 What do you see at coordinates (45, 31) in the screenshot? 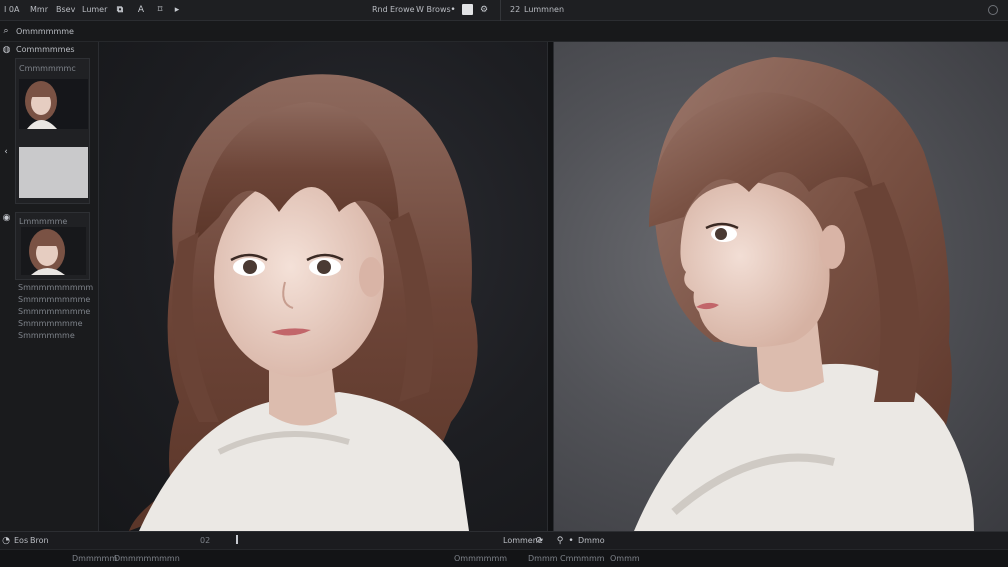
I see `document-title: Ommmmmme` at bounding box center [45, 31].